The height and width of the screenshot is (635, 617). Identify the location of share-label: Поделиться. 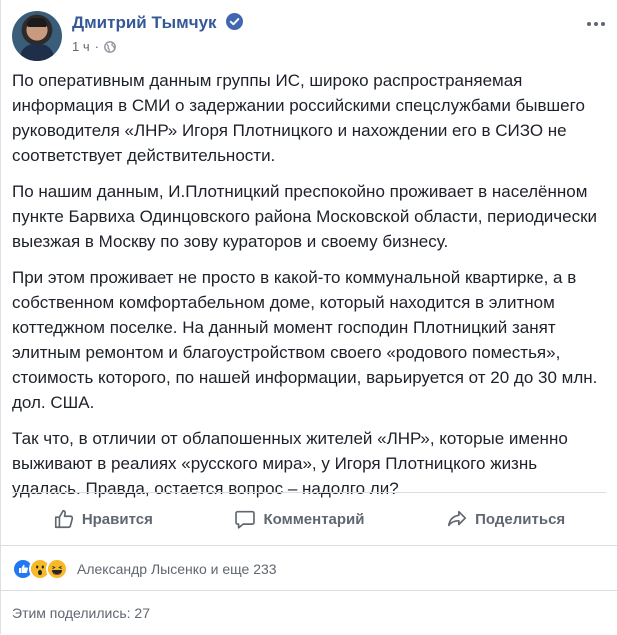
(520, 519).